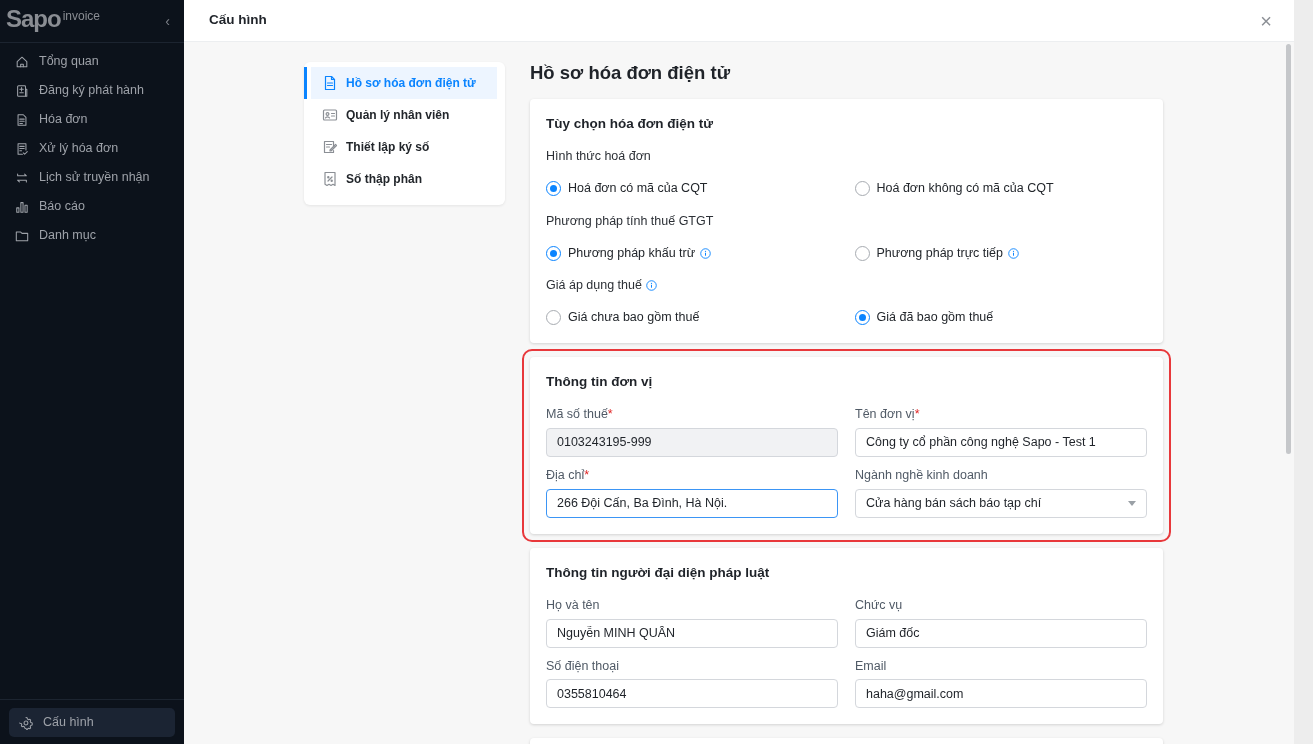 Image resolution: width=1313 pixels, height=744 pixels. What do you see at coordinates (92, 148) in the screenshot?
I see `sidebar-item: Xử lý hóa đơn` at bounding box center [92, 148].